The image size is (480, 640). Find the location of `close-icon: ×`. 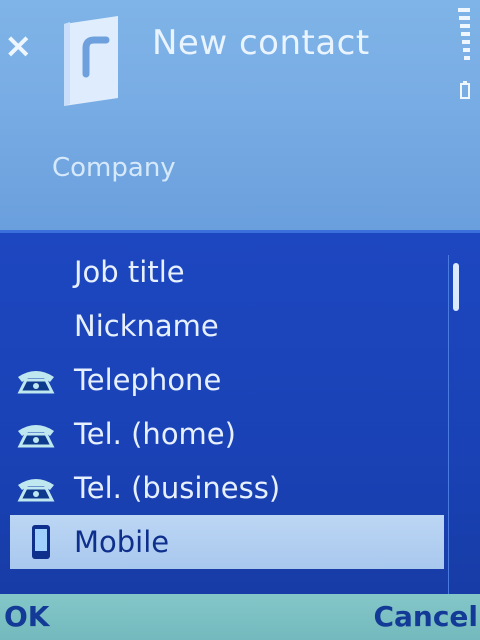

close-icon: × is located at coordinates (18, 46).